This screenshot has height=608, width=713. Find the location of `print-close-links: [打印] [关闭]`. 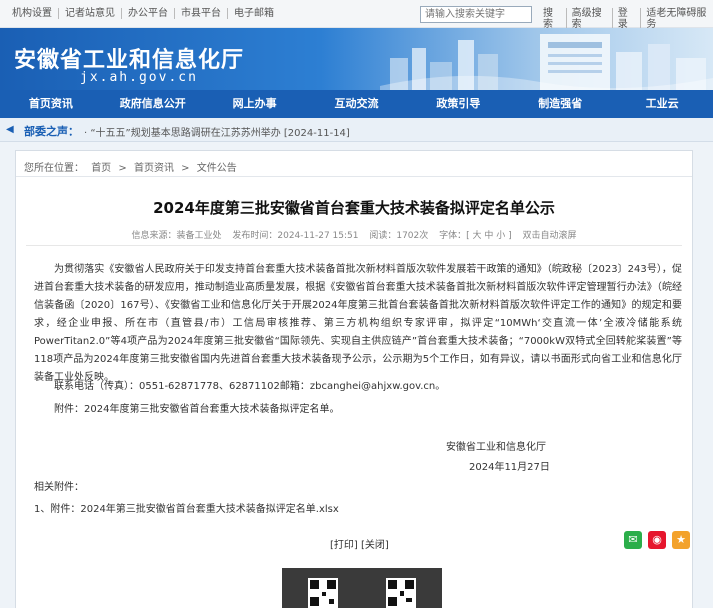

print-close-links: [打印] [关闭] is located at coordinates (359, 543).